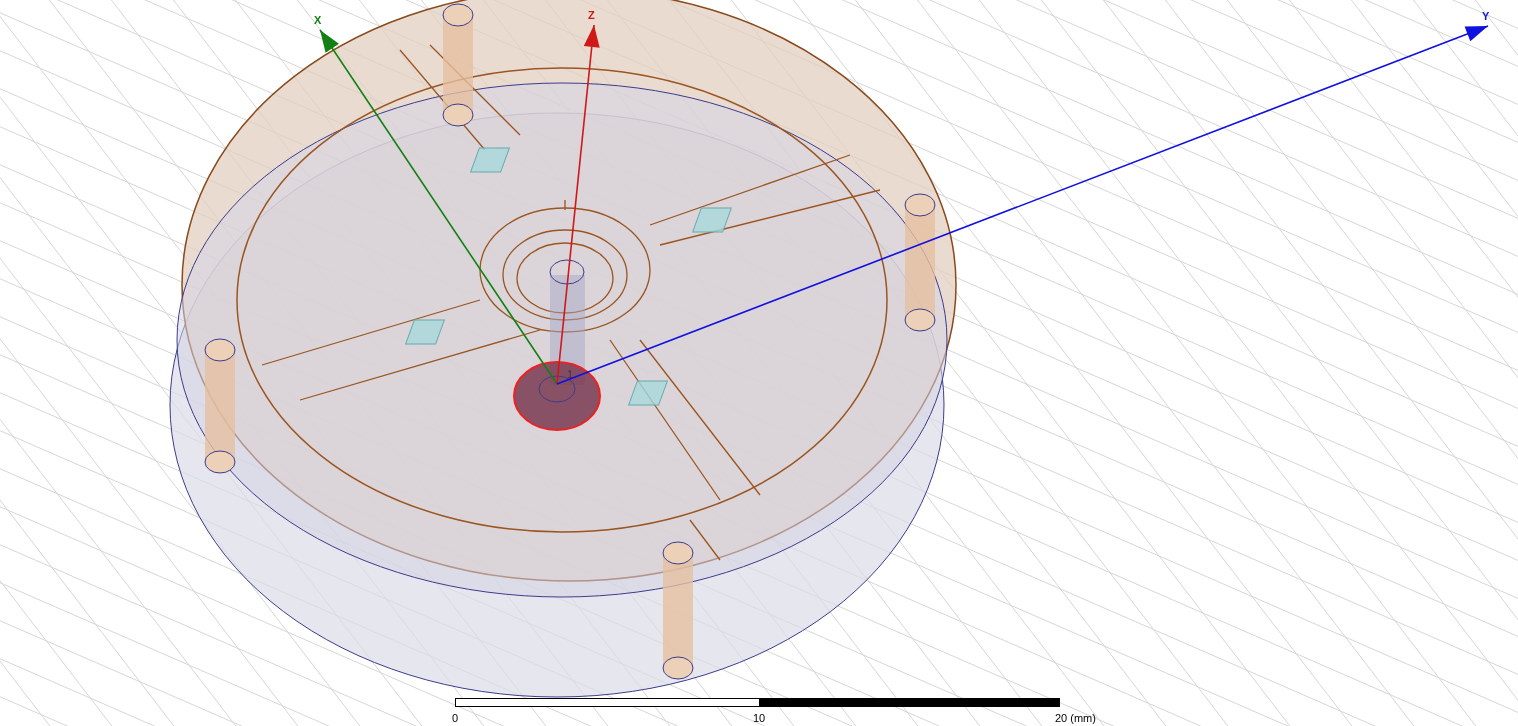 The width and height of the screenshot is (1518, 726). Describe the element at coordinates (318, 20) in the screenshot. I see `axis-label: X` at that location.